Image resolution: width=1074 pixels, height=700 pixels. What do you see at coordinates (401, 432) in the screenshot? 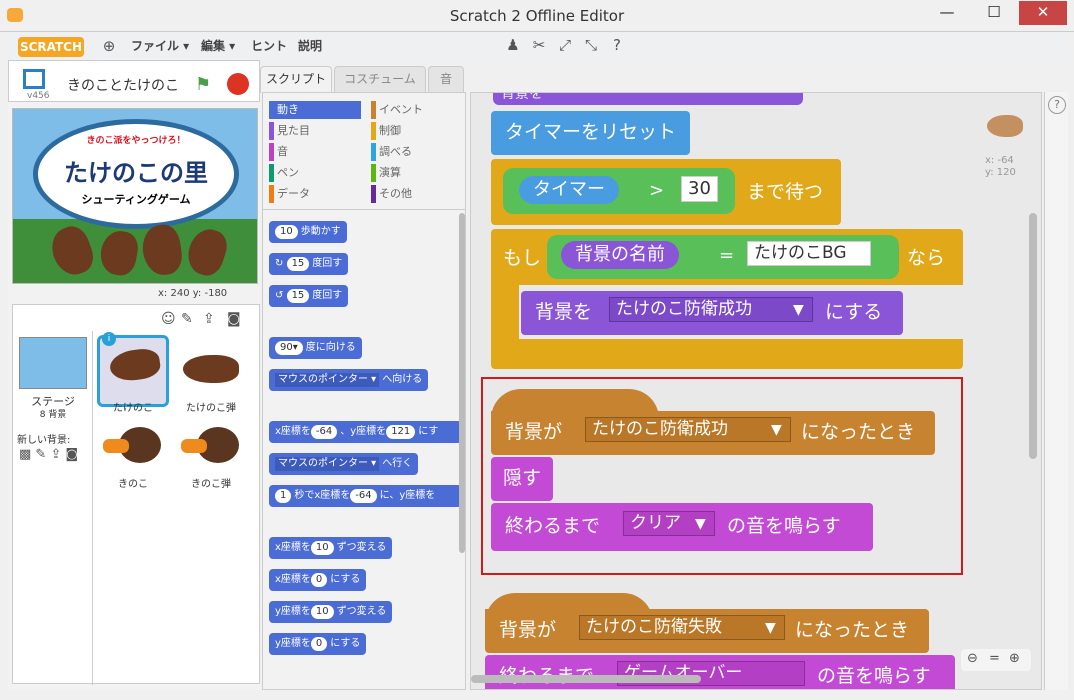
I see `goto-y-value: 121` at bounding box center [401, 432].